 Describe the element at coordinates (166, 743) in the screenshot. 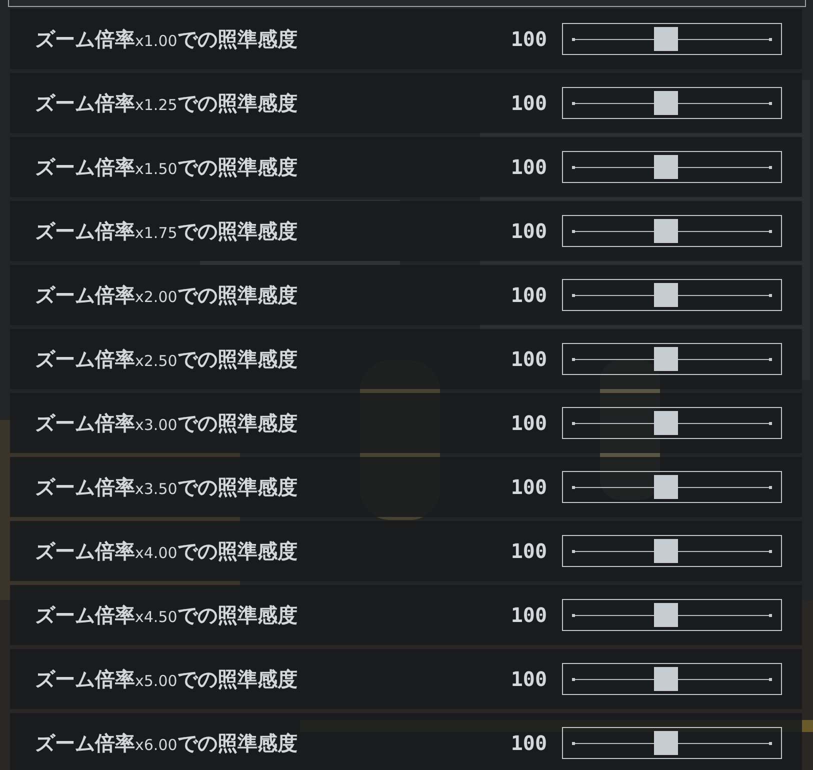

I see `setting-label: ズーム倍率x6.00での照準感度` at that location.